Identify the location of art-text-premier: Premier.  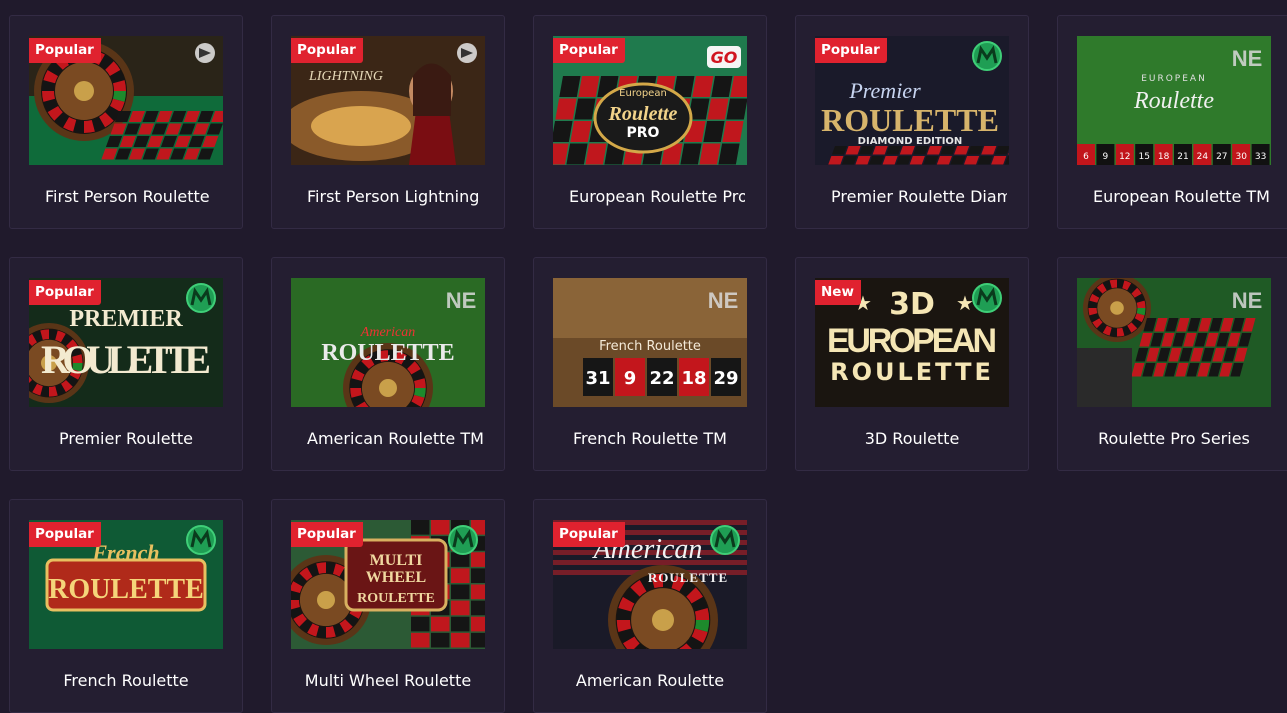
(884, 90).